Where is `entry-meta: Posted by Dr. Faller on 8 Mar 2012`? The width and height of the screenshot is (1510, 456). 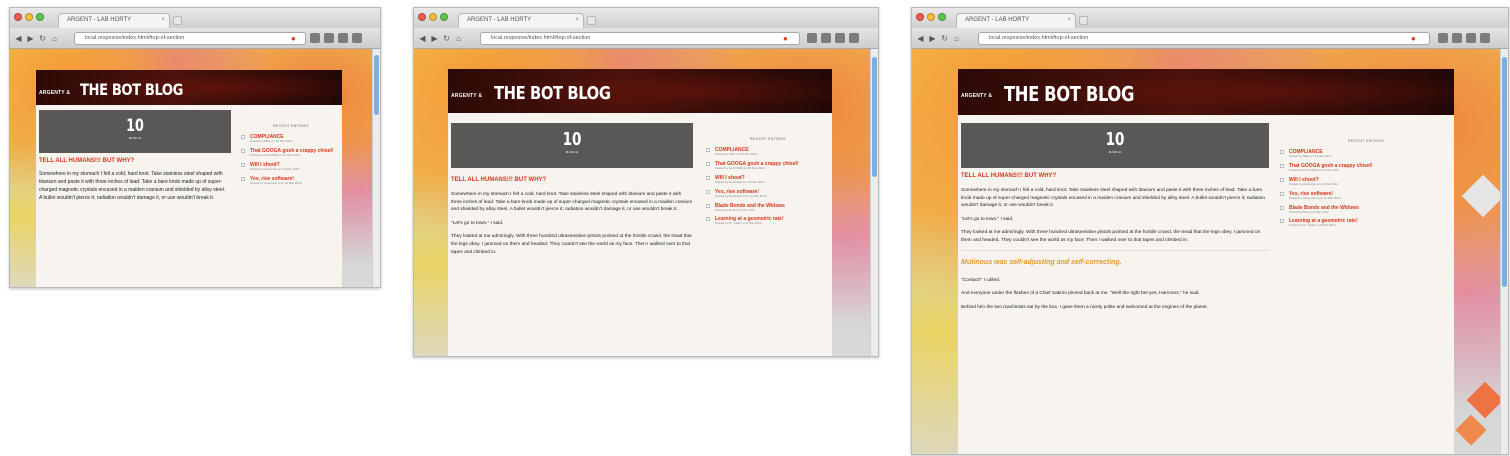
entry-meta: Posted by Dr. Faller on 8 Mar 2012 is located at coordinates (1312, 225).